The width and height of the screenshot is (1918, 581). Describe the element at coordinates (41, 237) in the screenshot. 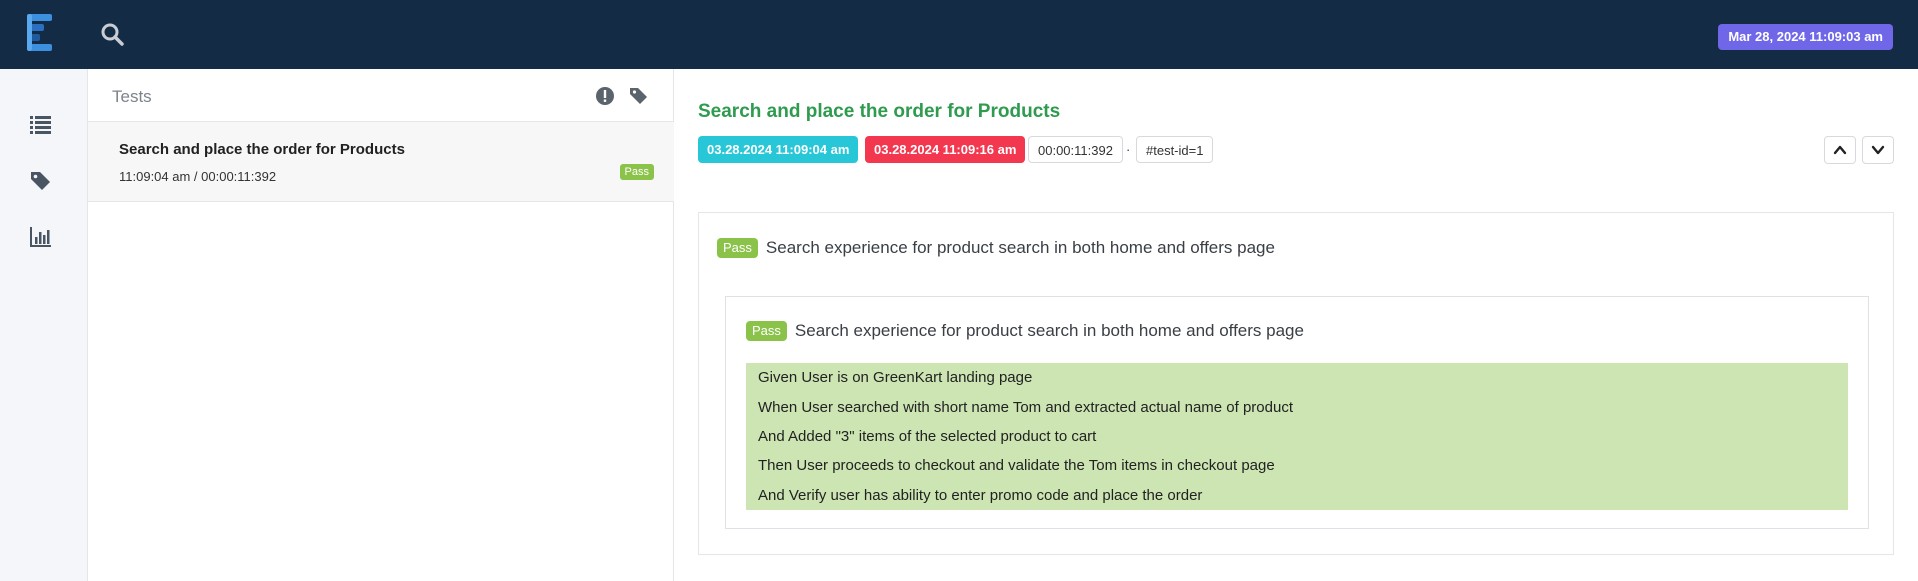

I see `bar-chart-icon` at that location.